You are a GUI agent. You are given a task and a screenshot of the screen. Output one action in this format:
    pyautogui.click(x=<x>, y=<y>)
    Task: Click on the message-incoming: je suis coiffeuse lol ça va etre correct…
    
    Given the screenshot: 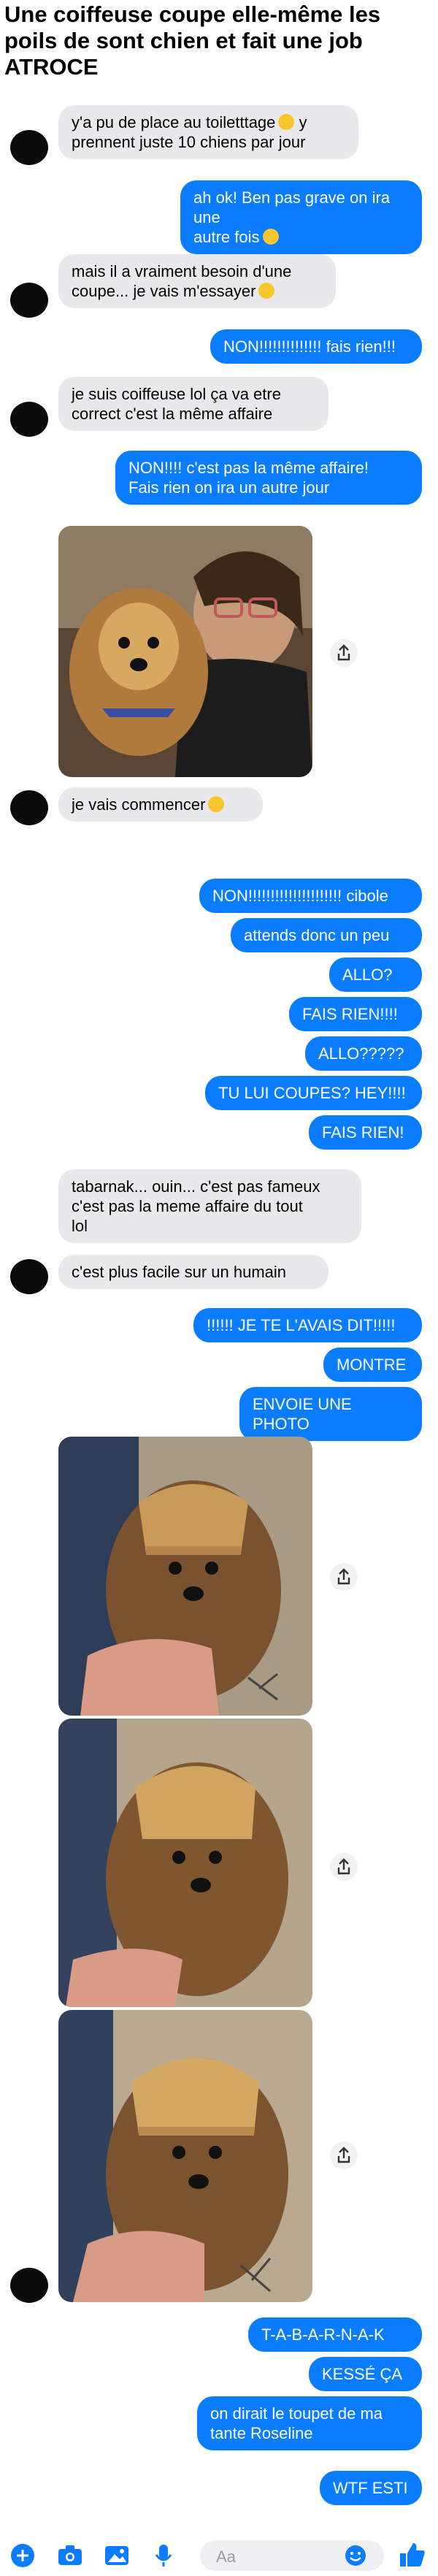 What is the action you would take?
    pyautogui.click(x=193, y=404)
    